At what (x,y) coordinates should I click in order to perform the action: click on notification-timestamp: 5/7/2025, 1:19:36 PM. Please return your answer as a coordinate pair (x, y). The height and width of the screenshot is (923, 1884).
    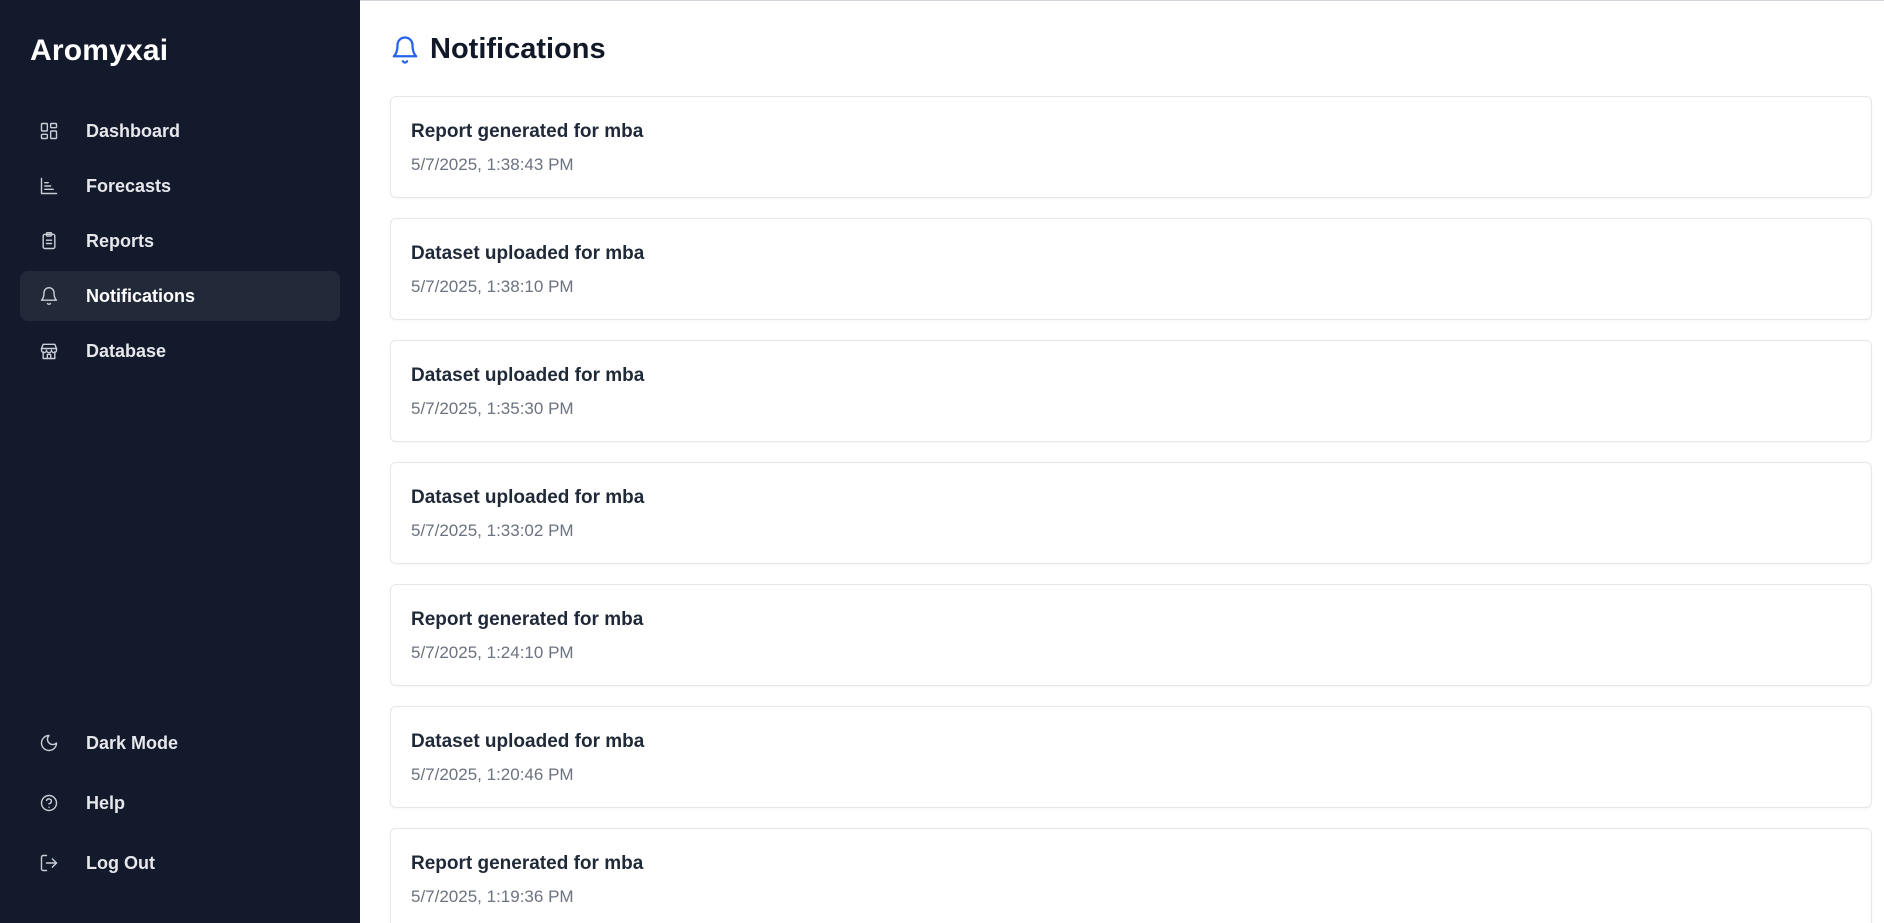
    Looking at the image, I should click on (492, 896).